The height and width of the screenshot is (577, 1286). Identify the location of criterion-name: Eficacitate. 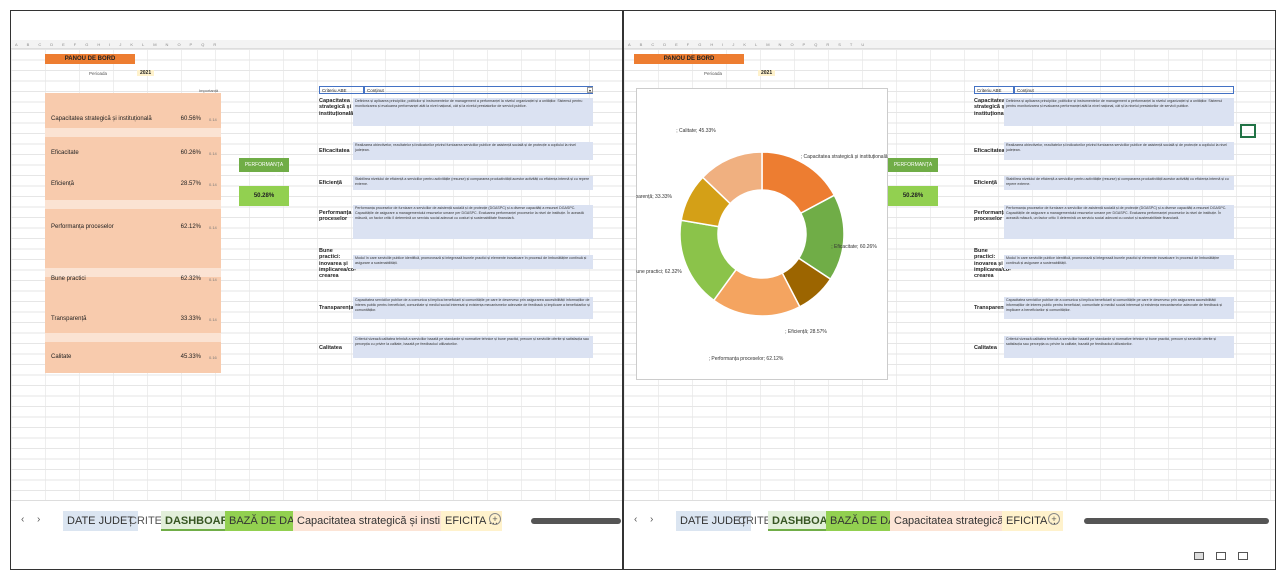
(65, 153).